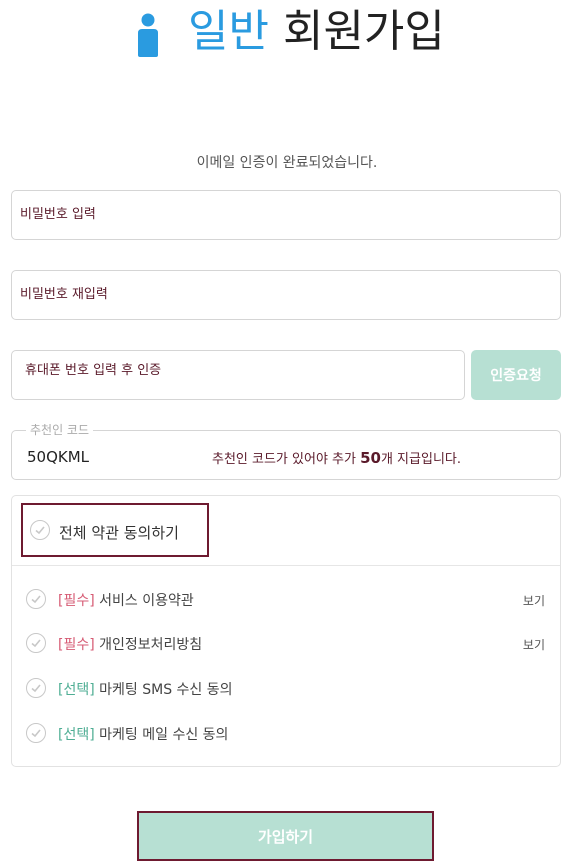 The image size is (574, 861). What do you see at coordinates (93, 370) in the screenshot?
I see `phone-placeholder: 휴대폰 번호 입력 후 인증` at bounding box center [93, 370].